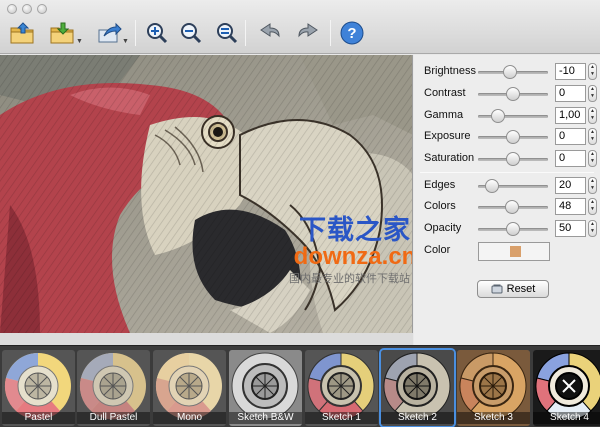 This screenshot has width=600, height=427. What do you see at coordinates (440, 206) in the screenshot?
I see `colors-label: Colors` at bounding box center [440, 206].